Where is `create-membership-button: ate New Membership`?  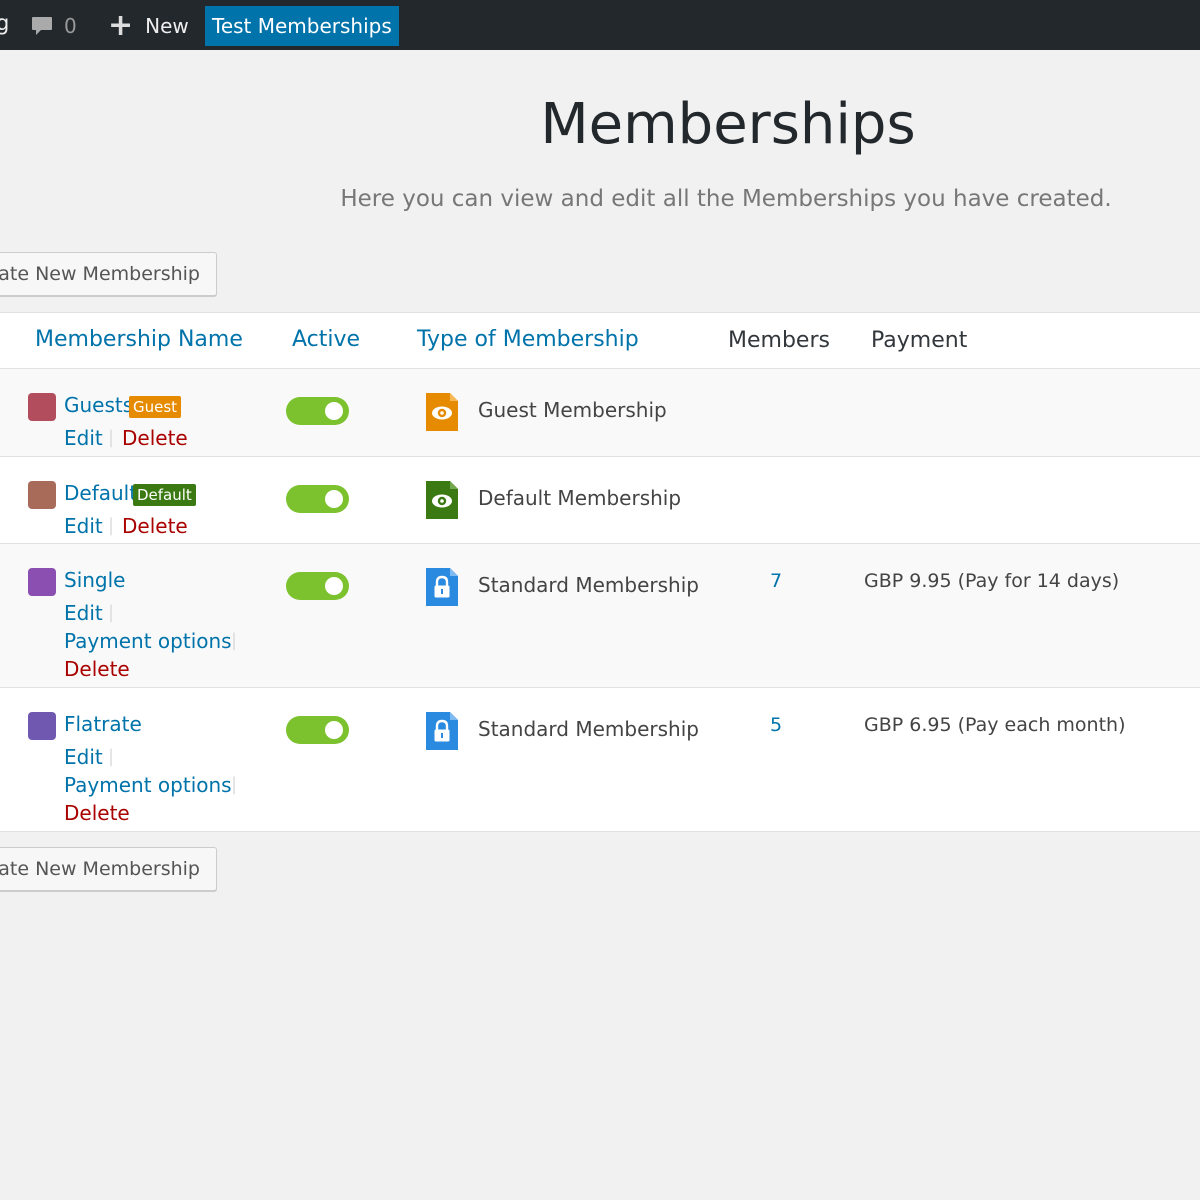 create-membership-button: ate New Membership is located at coordinates (108, 274).